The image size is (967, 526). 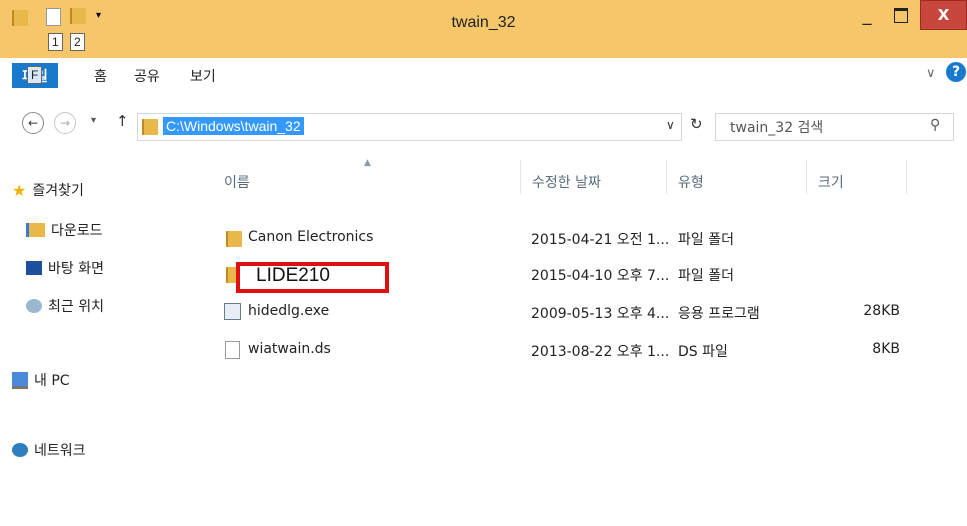 What do you see at coordinates (483, 22) in the screenshot?
I see `window-title: twain_32` at bounding box center [483, 22].